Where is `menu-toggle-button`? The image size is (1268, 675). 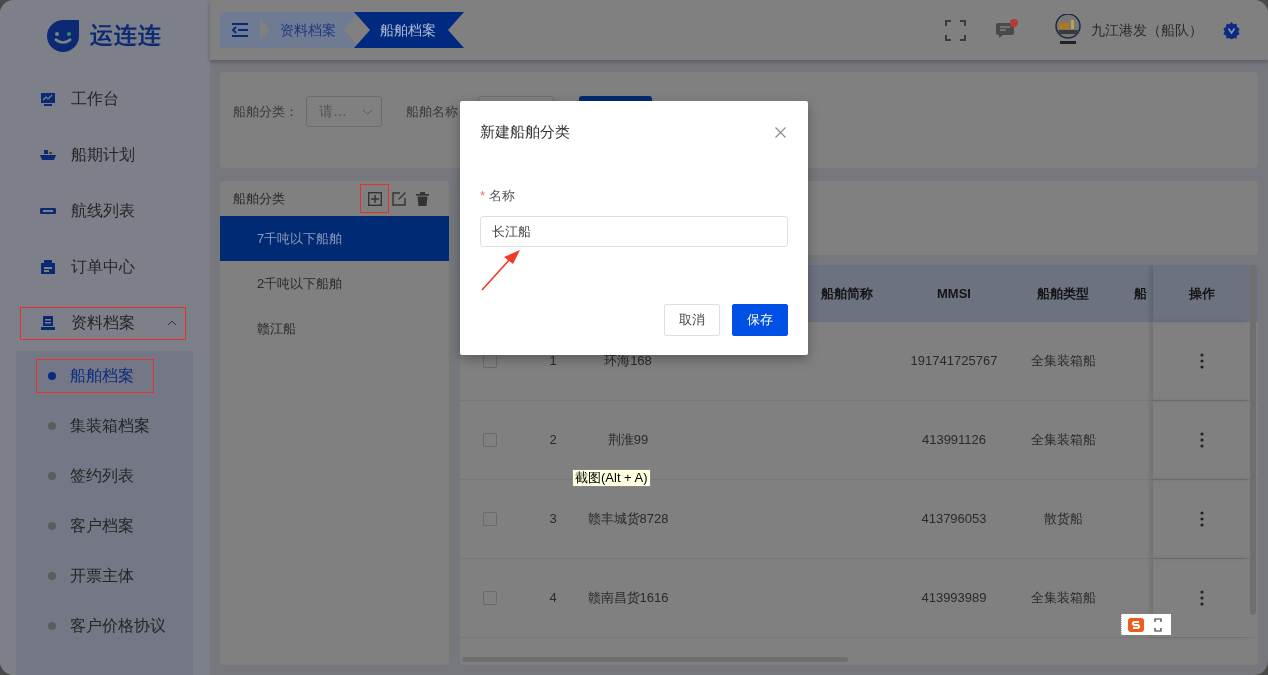 menu-toggle-button is located at coordinates (240, 30).